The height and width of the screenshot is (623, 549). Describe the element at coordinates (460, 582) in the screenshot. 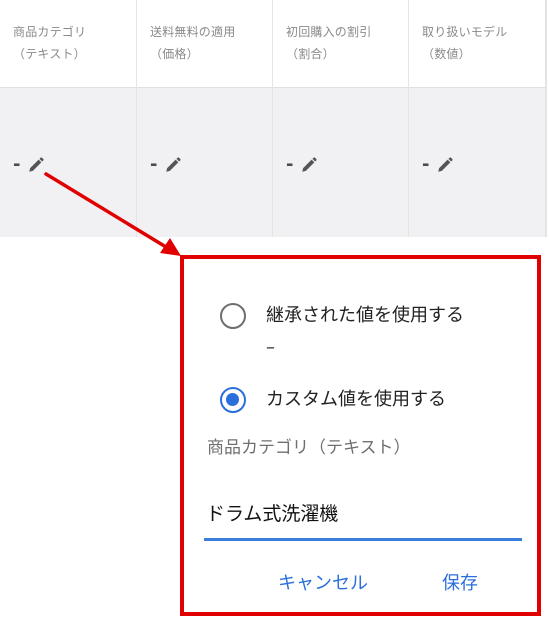

I see `save-button: 保存` at that location.